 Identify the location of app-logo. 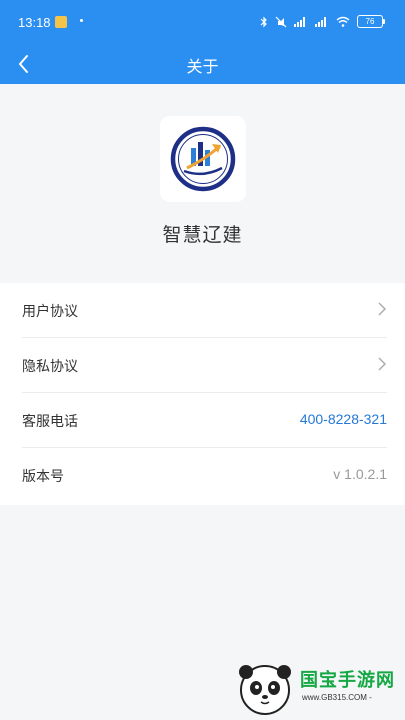
(203, 159).